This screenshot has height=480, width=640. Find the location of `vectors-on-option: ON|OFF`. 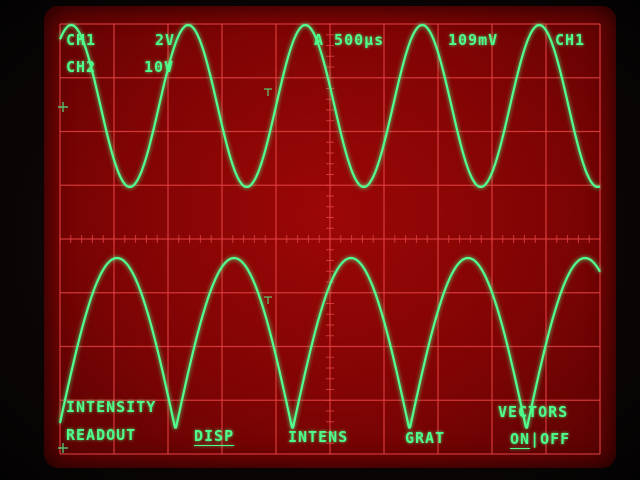

vectors-on-option: ON|OFF is located at coordinates (540, 439).